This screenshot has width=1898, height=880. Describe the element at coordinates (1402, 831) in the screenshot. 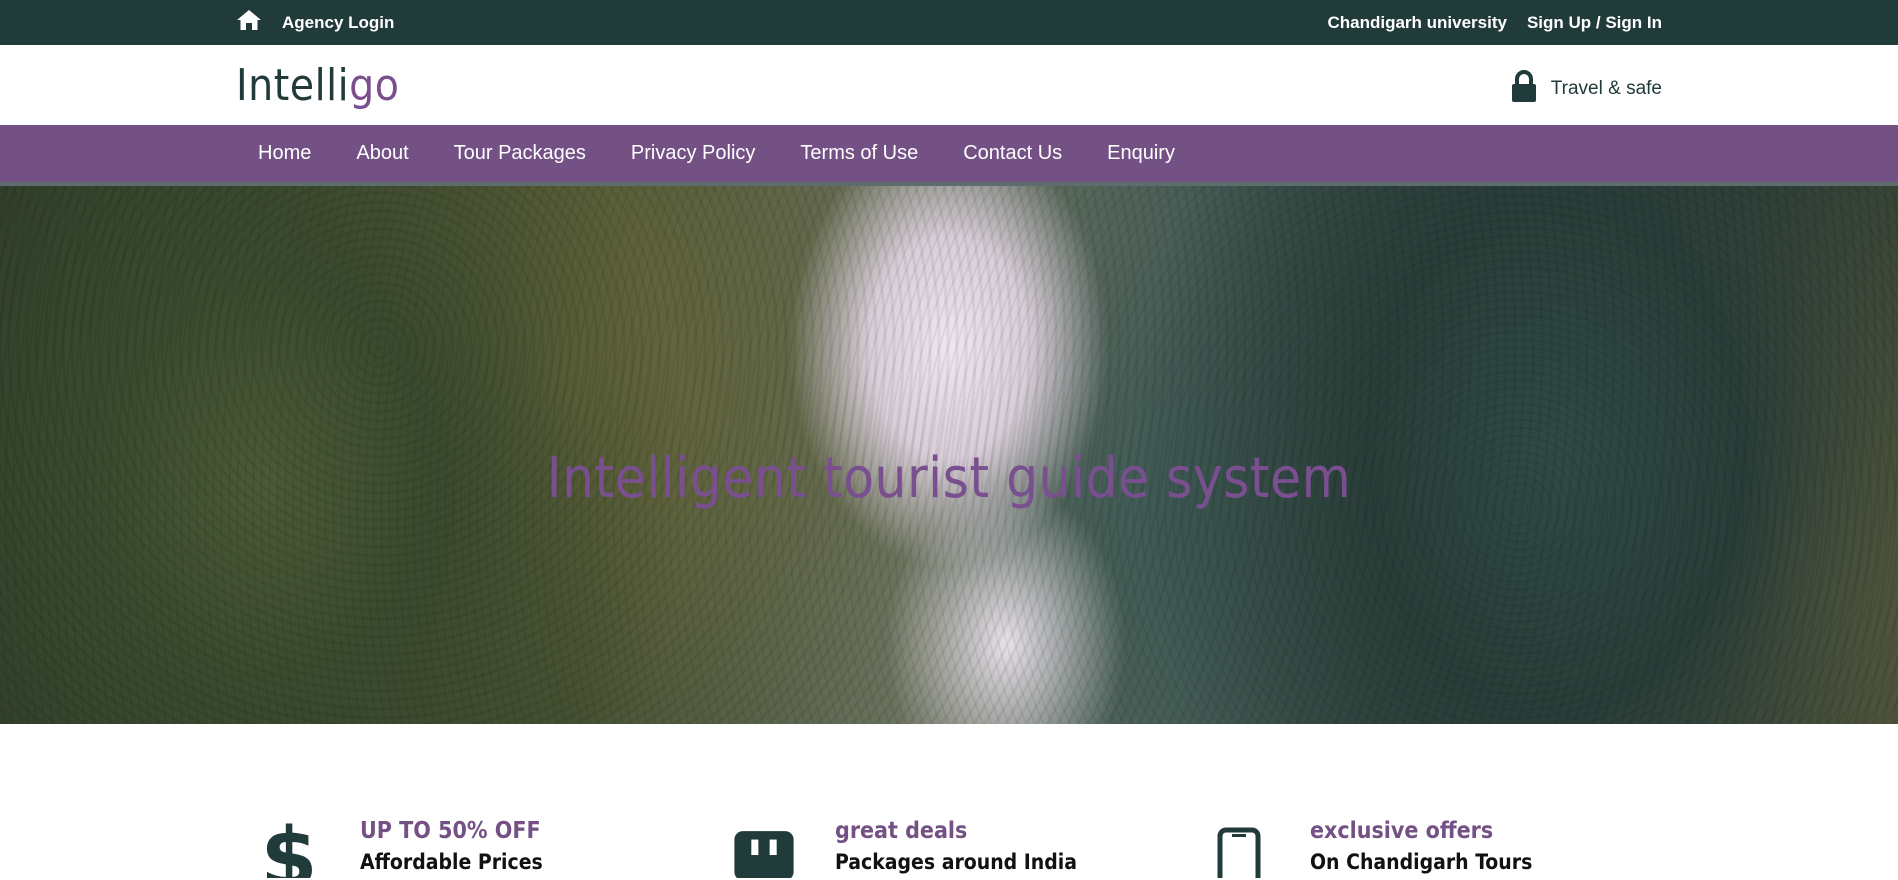

I see `feature-title: exclusive offers` at that location.